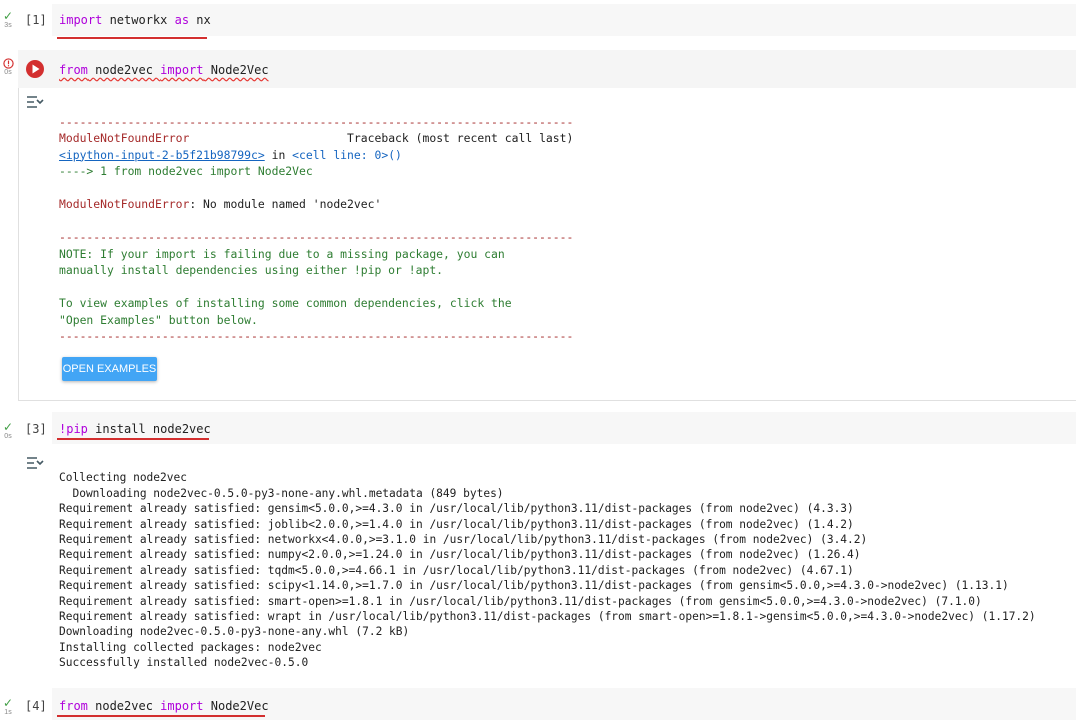 The width and height of the screenshot is (1076, 724). What do you see at coordinates (8, 712) in the screenshot?
I see `execution-time: 1s` at bounding box center [8, 712].